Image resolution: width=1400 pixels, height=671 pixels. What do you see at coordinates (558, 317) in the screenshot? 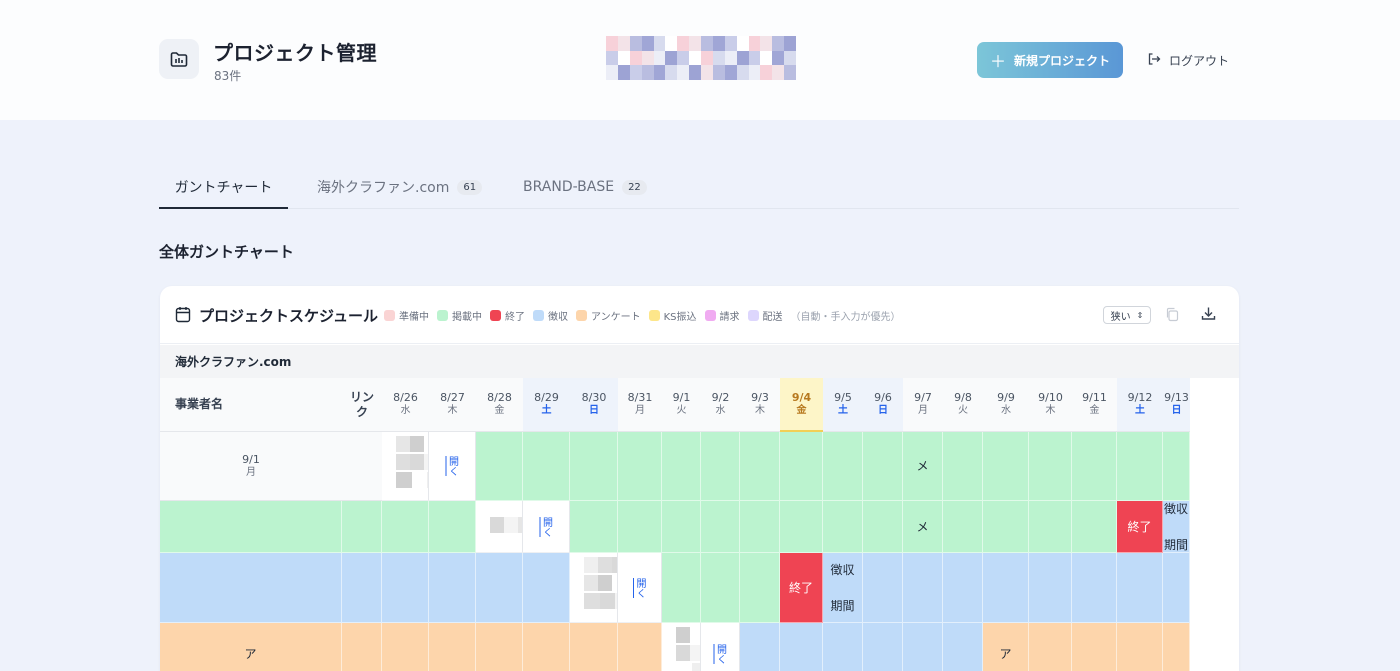
I see `legend-label: 徴収` at bounding box center [558, 317].